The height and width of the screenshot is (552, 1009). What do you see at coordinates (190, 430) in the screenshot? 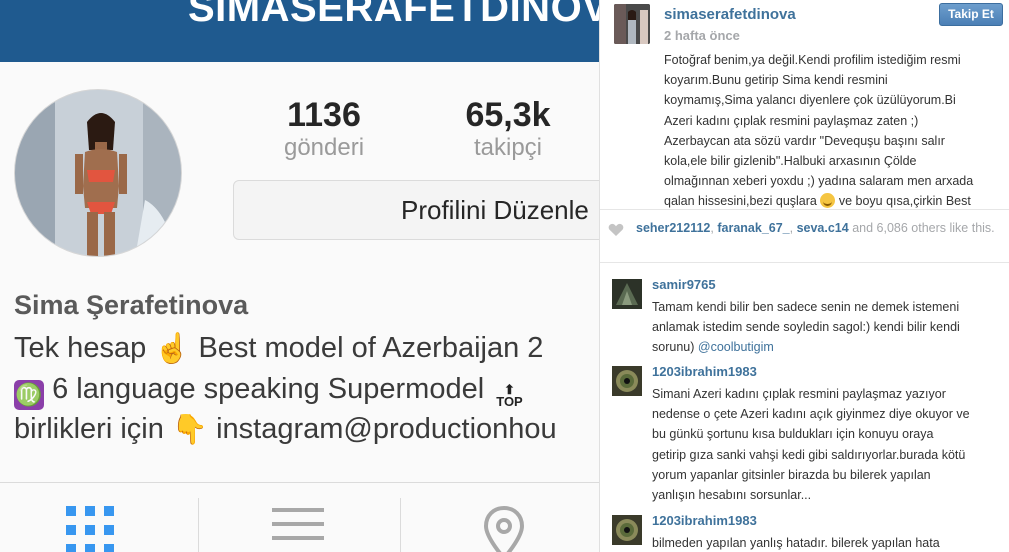
I see `point-down-emoji-icon: 👇` at bounding box center [190, 430].